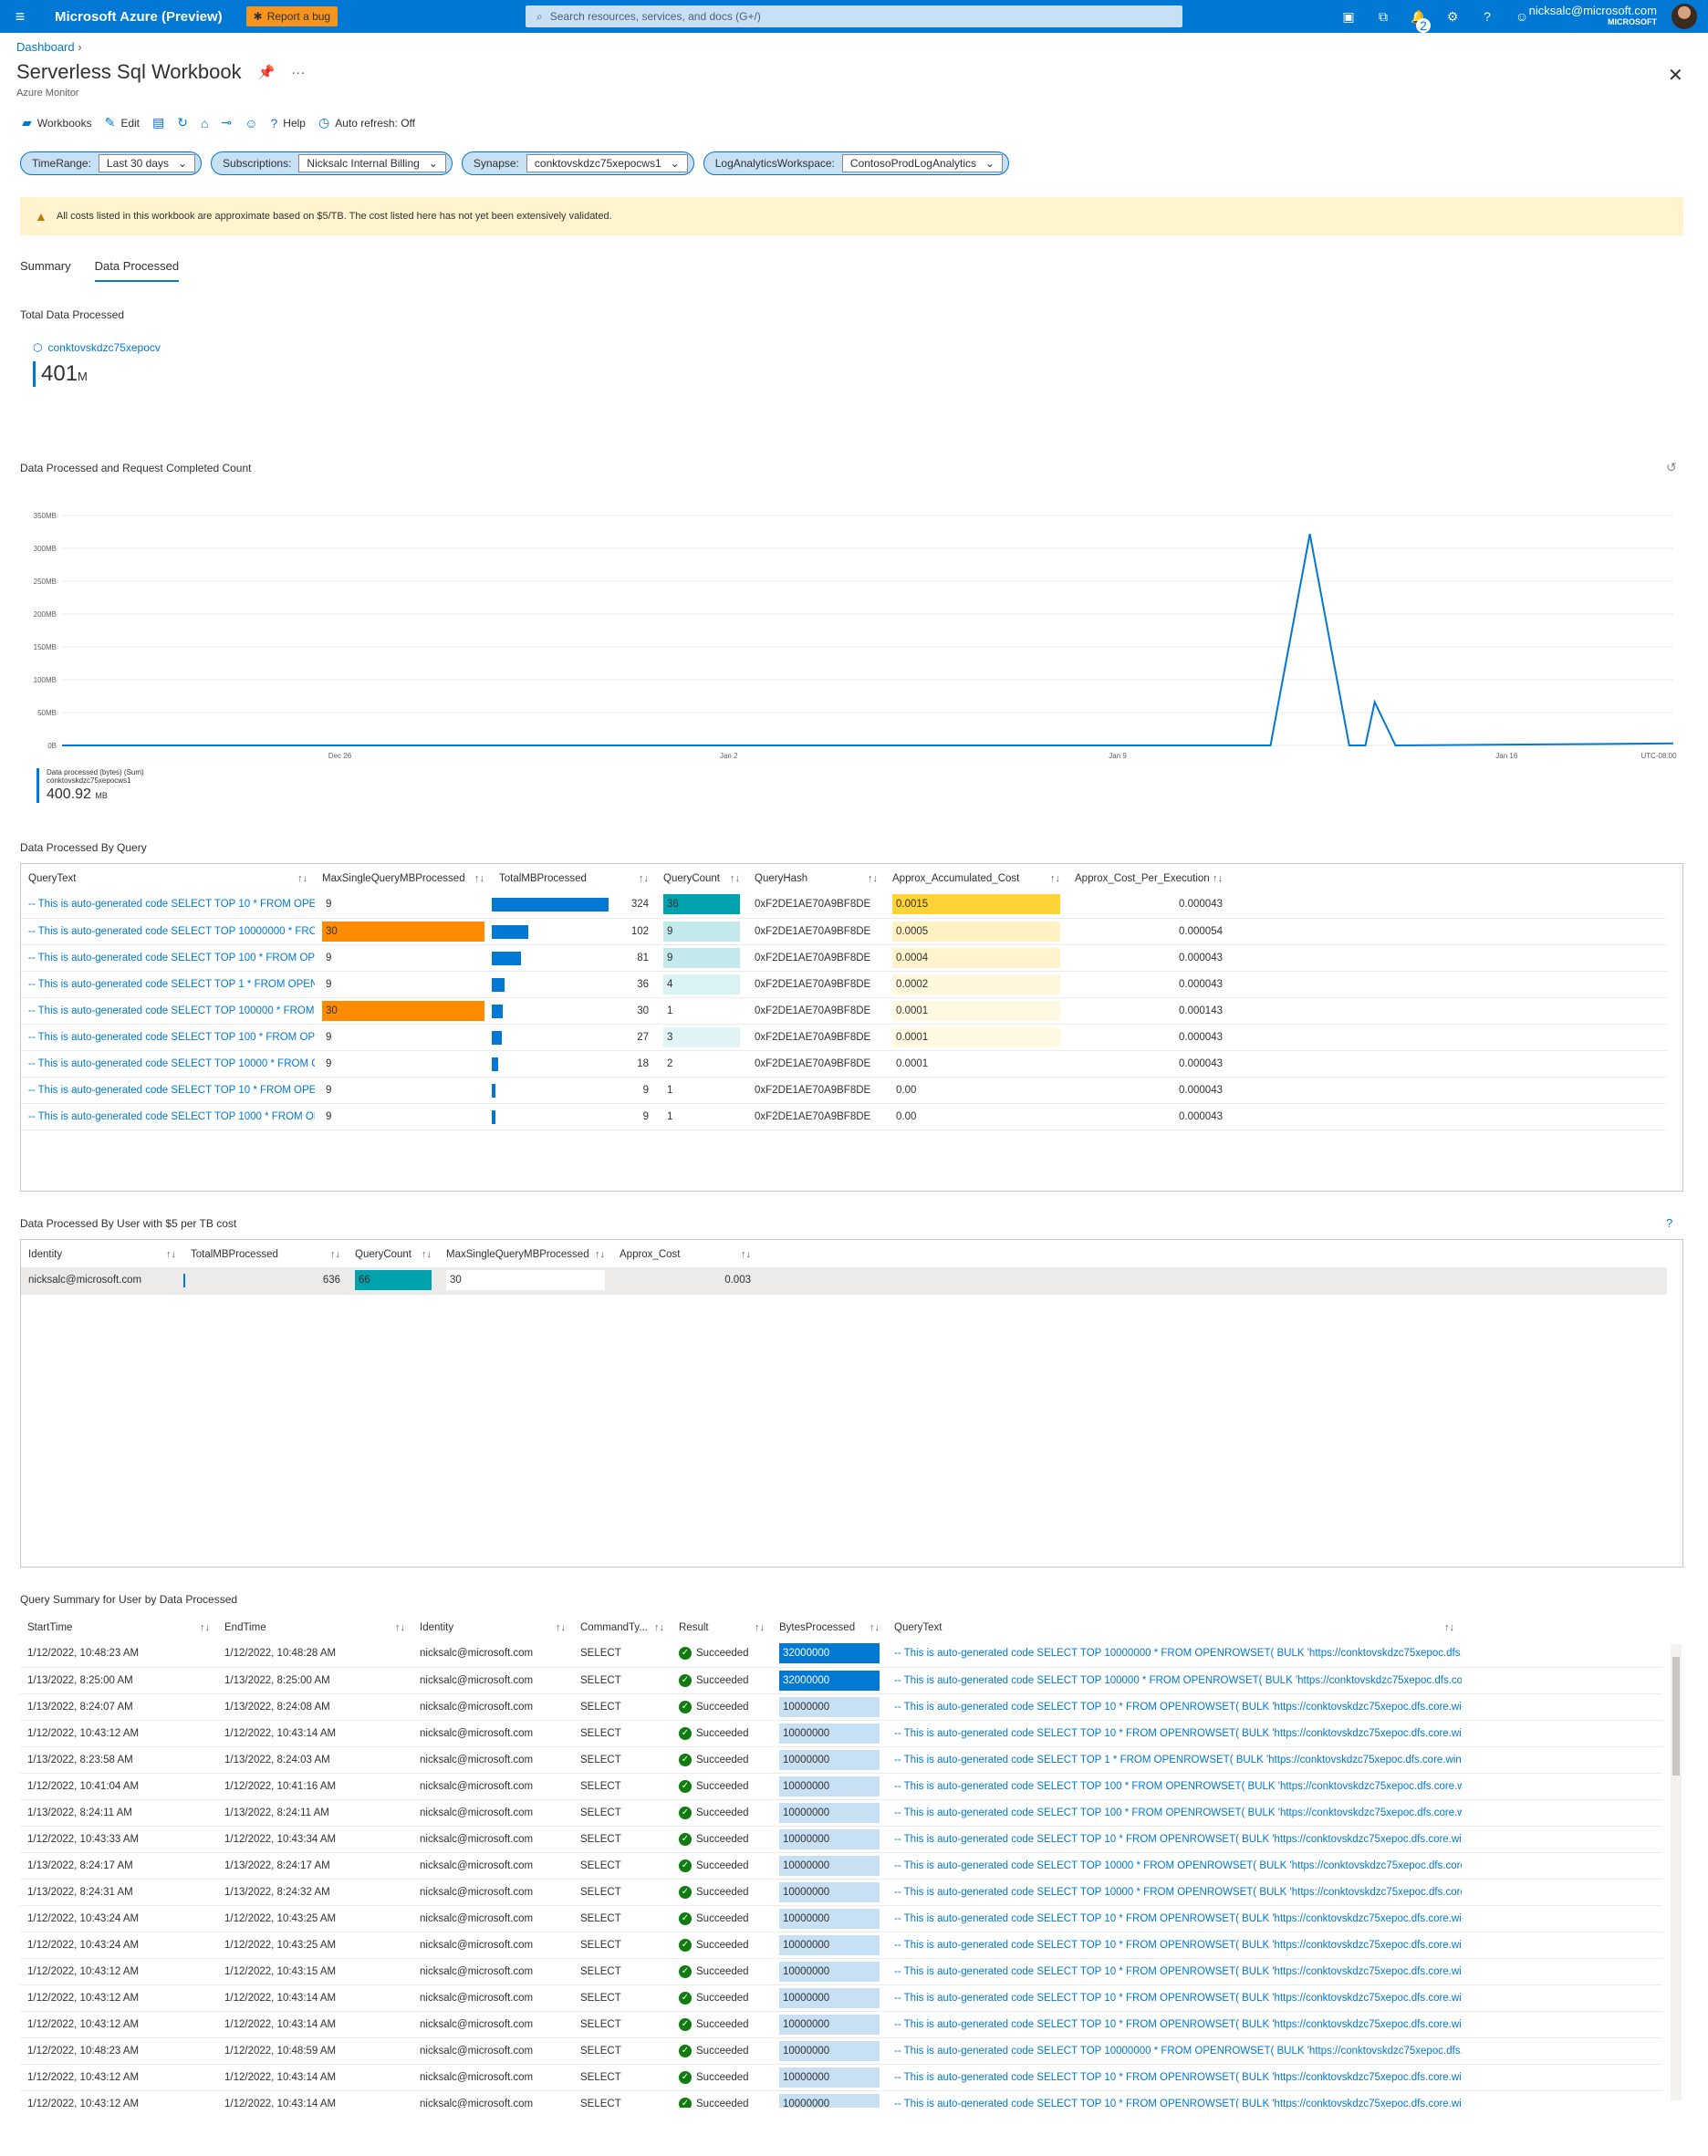 This screenshot has height=2156, width=1708. Describe the element at coordinates (1522, 17) in the screenshot. I see `feedback-icon: ☺` at that location.